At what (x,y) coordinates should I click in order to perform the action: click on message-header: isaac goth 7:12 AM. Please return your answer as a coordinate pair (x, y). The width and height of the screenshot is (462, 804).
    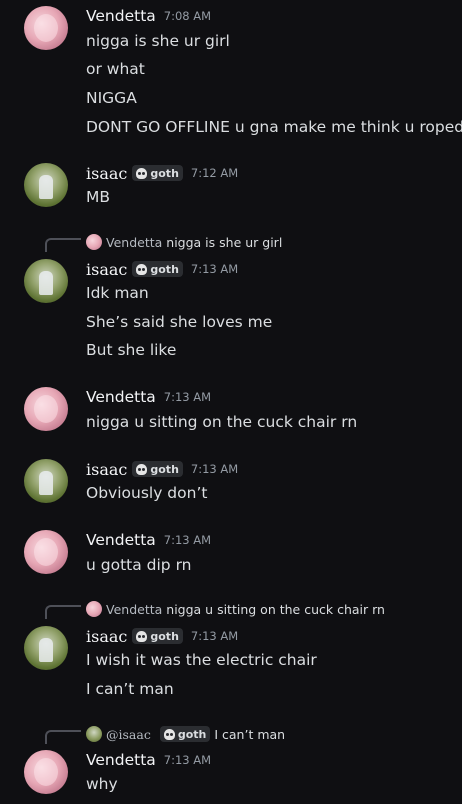
    Looking at the image, I should click on (162, 173).